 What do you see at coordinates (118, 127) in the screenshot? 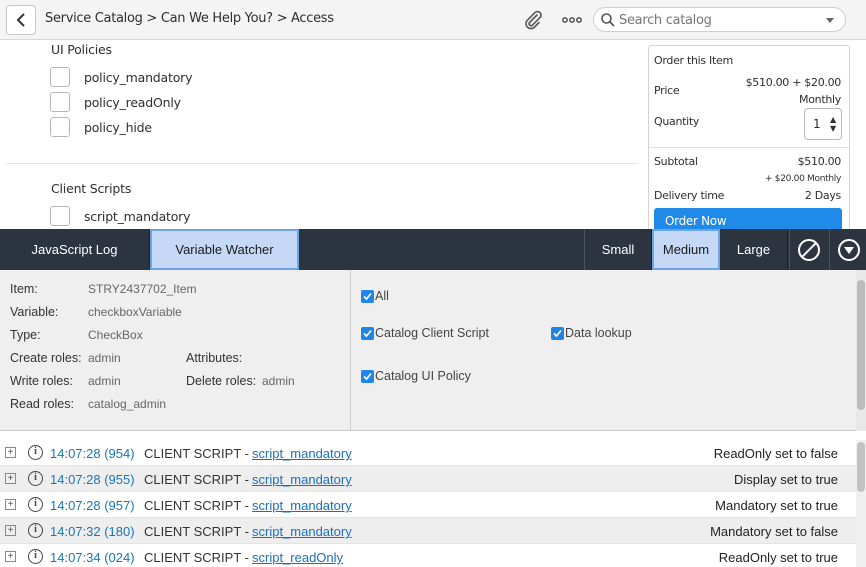
I see `checkbox-label: policy_hide` at bounding box center [118, 127].